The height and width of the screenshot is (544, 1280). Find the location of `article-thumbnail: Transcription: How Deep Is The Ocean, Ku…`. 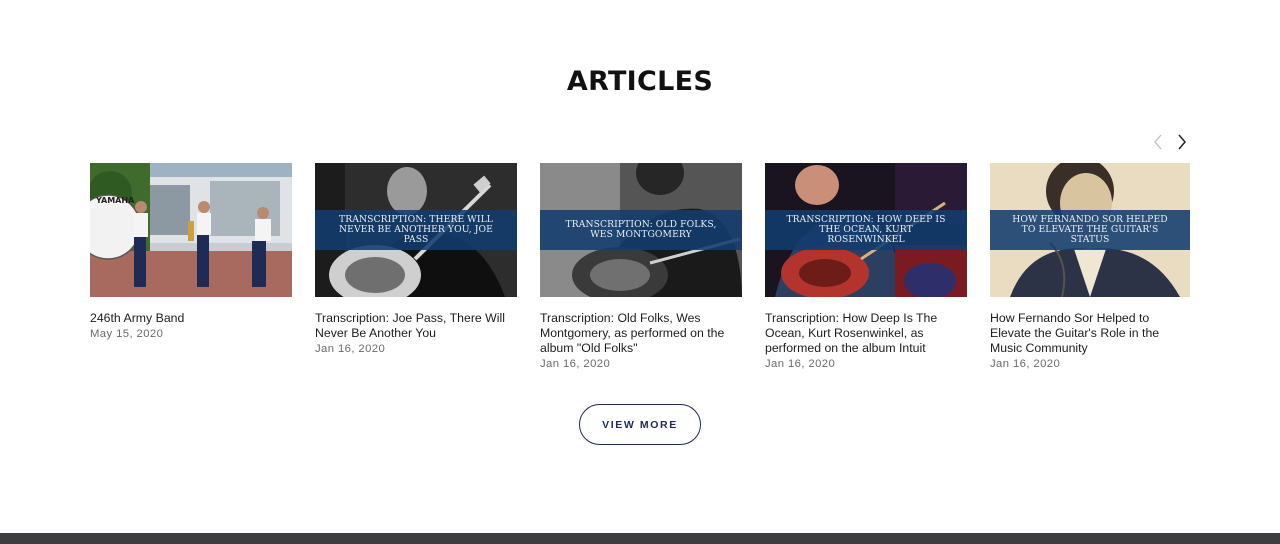

article-thumbnail: Transcription: How Deep Is The Ocean, Ku… is located at coordinates (866, 230).